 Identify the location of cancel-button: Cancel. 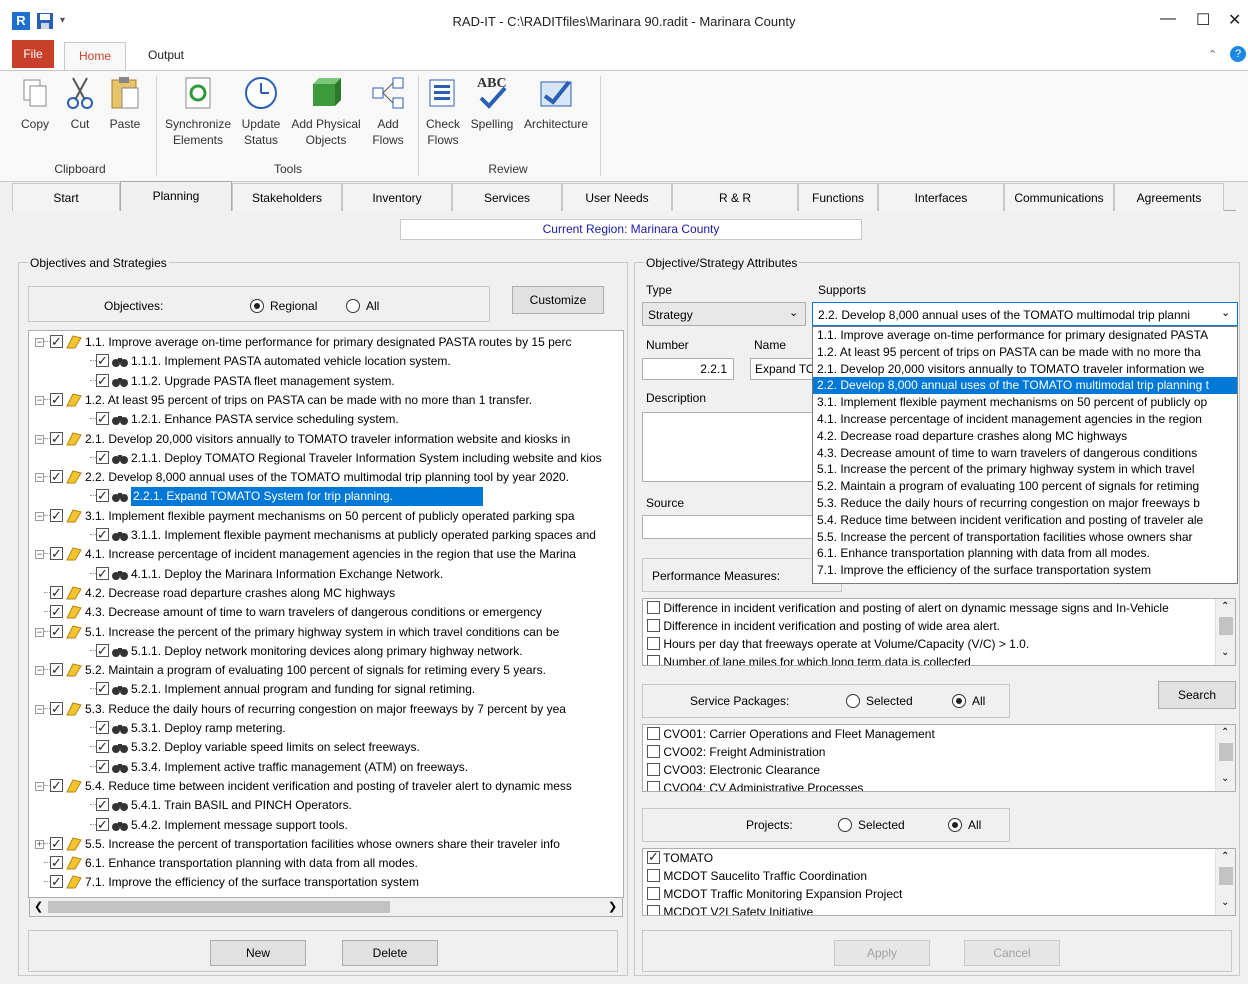
(1012, 953).